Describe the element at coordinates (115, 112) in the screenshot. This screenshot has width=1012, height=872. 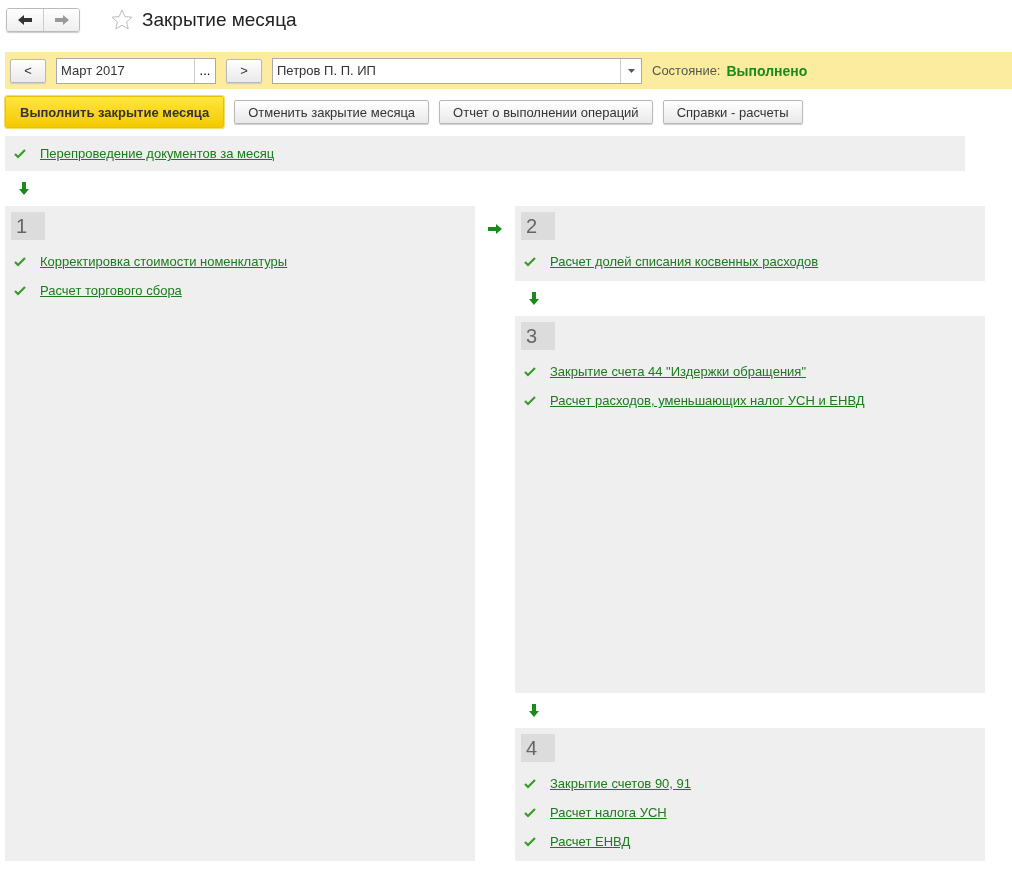
I see `action-button: Выполнить закрытие месяца` at that location.